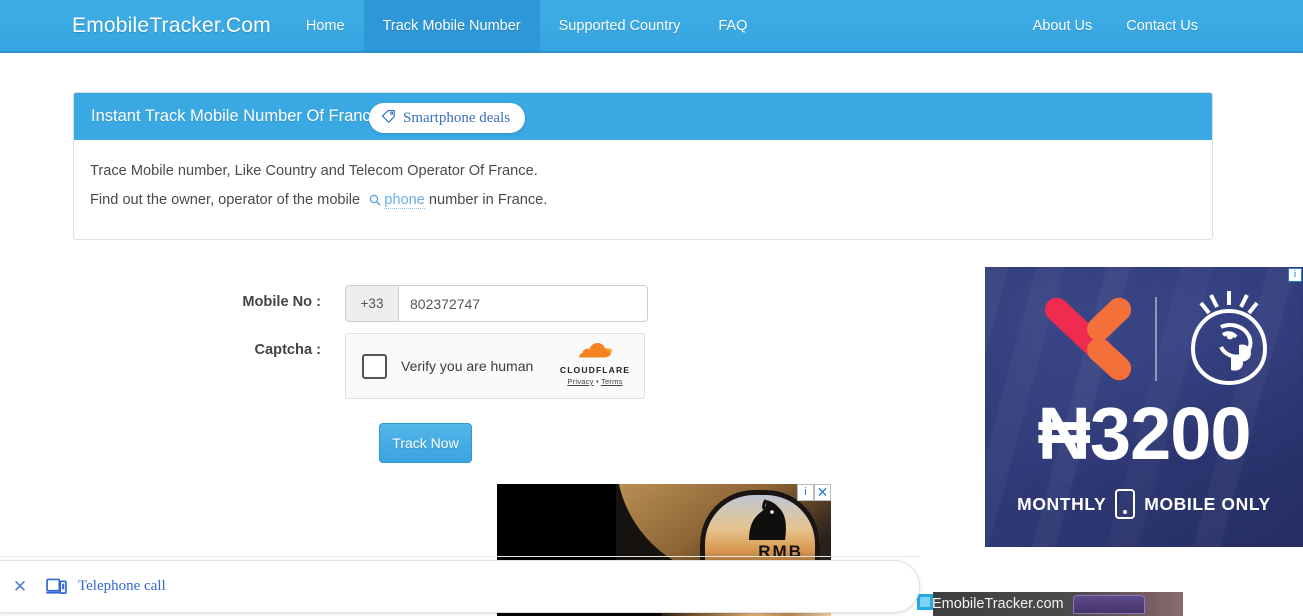  What do you see at coordinates (580, 381) in the screenshot?
I see `privacy-link: Privacy` at bounding box center [580, 381].